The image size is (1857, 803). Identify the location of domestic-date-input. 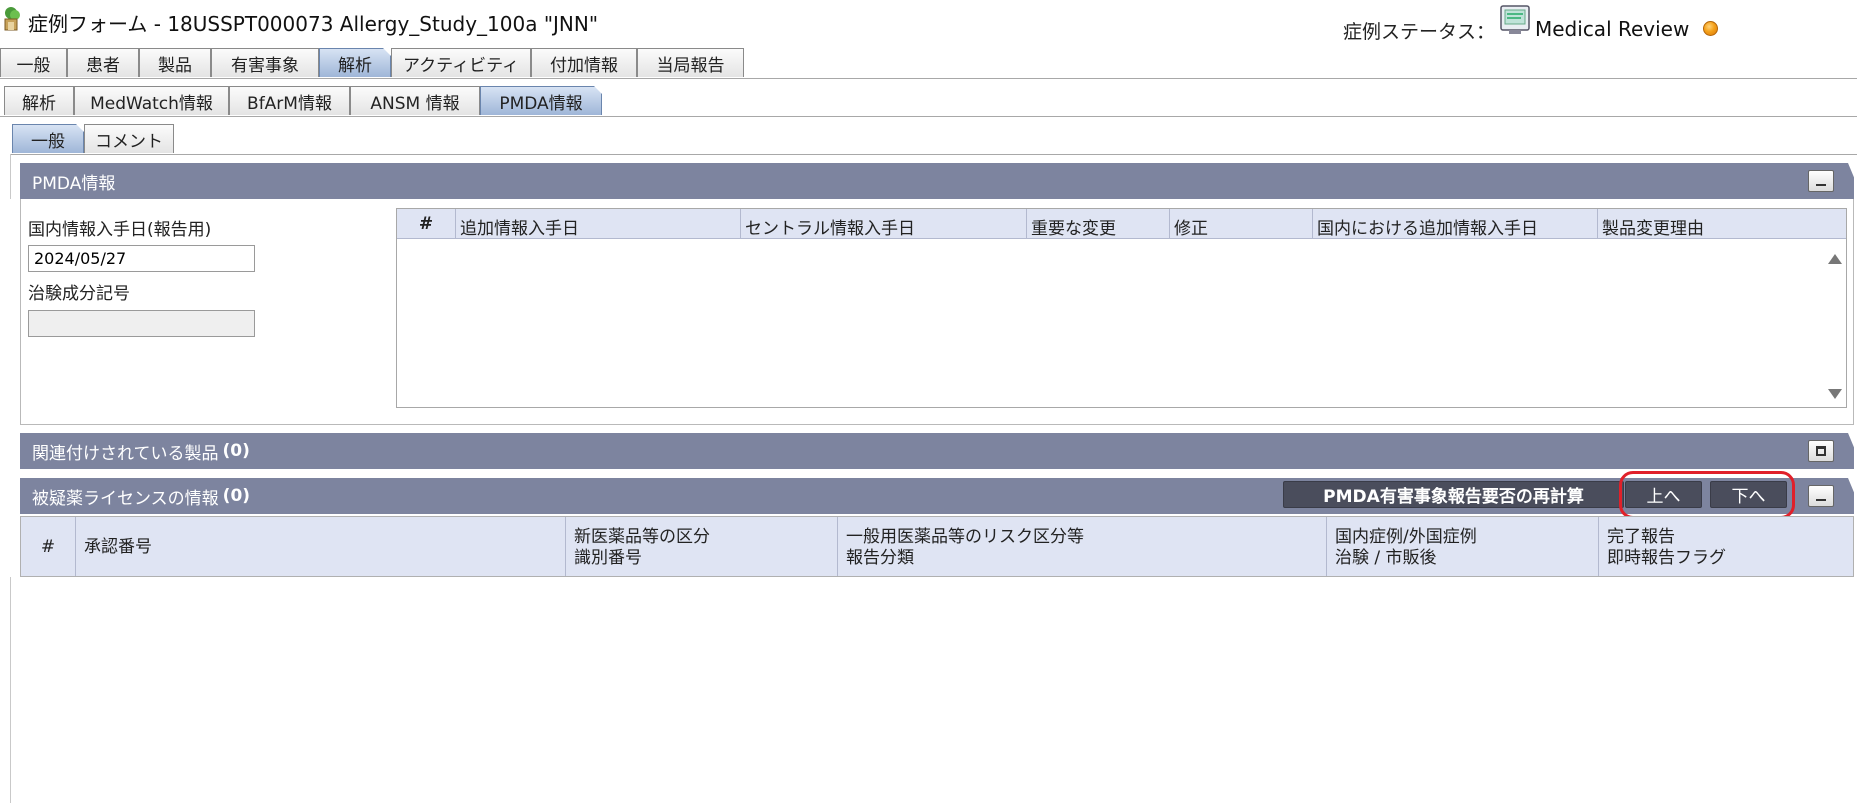
(141, 258).